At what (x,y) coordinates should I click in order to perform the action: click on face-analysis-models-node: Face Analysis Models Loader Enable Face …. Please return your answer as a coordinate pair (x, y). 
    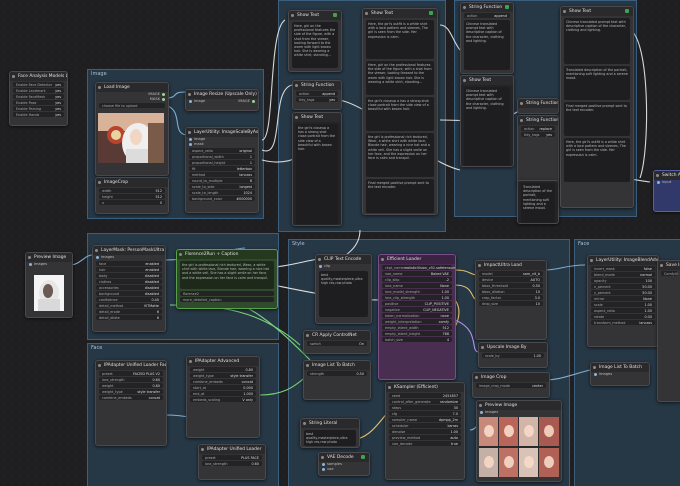
    Looking at the image, I should click on (38, 98).